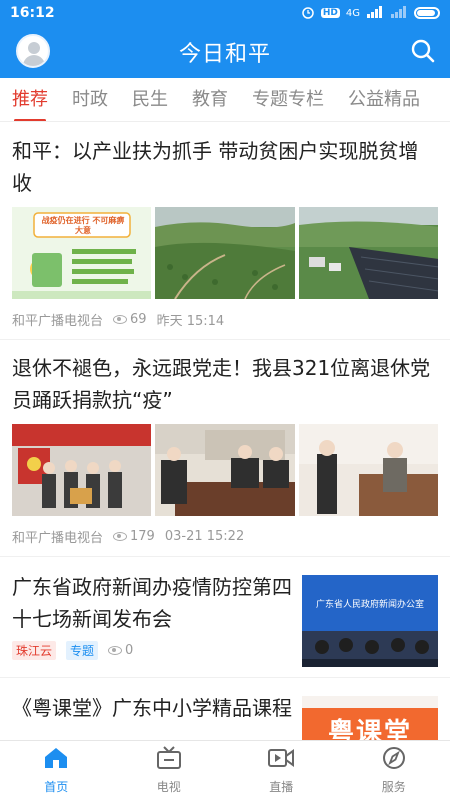  I want to click on article-image-poster: 战疫仍在进行 不可麻痹大意, so click(82, 253).